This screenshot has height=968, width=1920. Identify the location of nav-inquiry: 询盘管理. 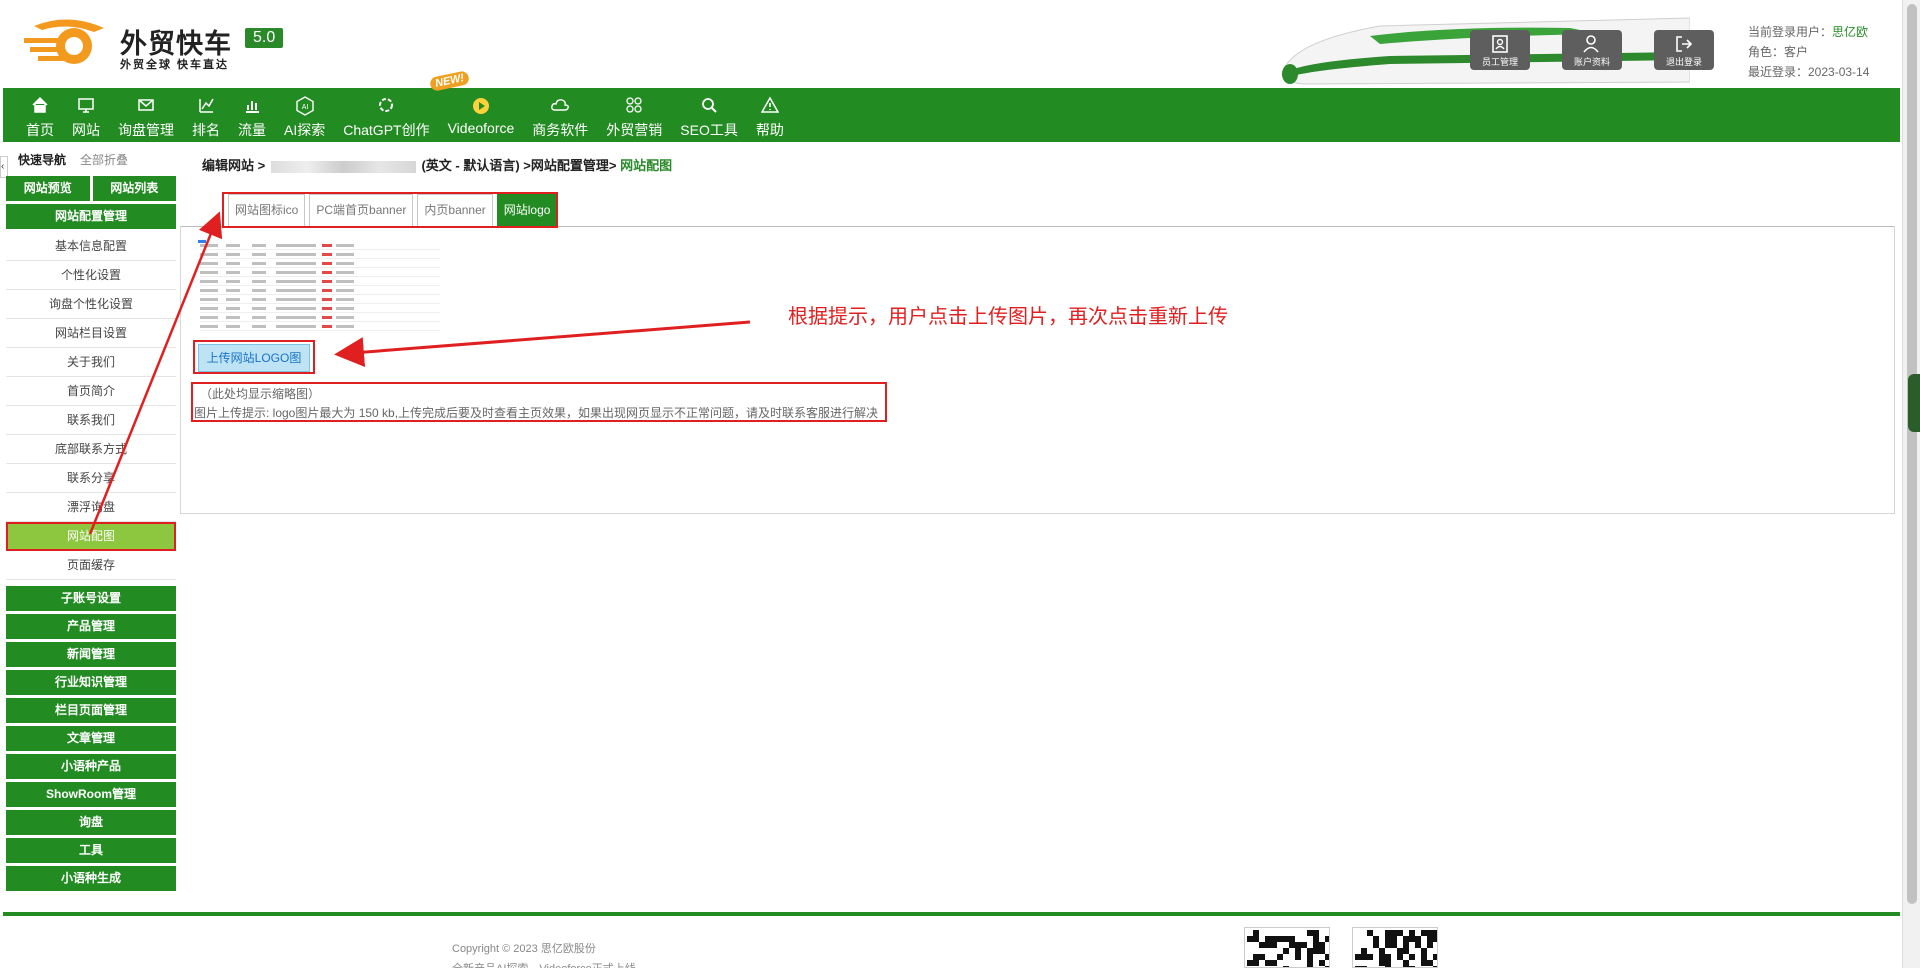
(146, 115).